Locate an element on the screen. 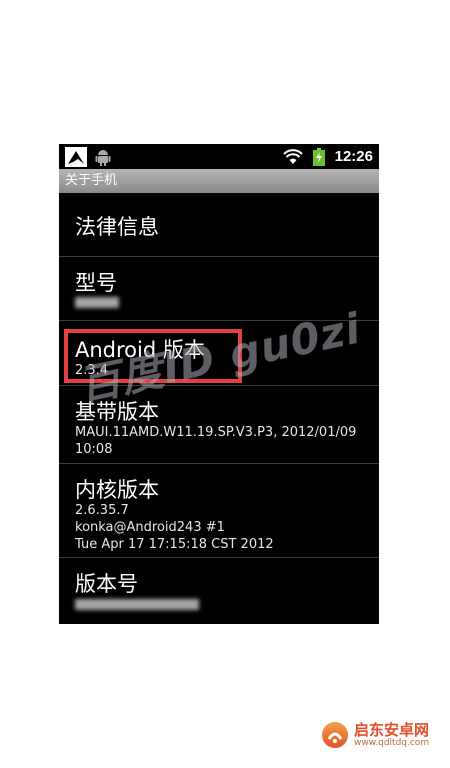 This screenshot has width=450, height=768. item-title: 版本号 is located at coordinates (106, 584).